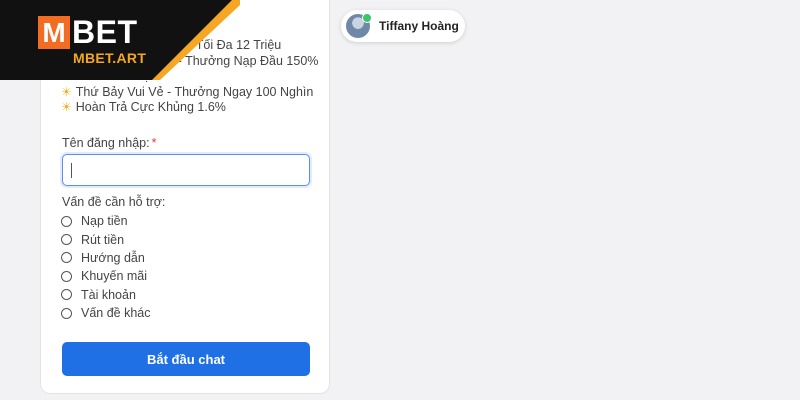 The width and height of the screenshot is (800, 400). Describe the element at coordinates (106, 239) in the screenshot. I see `radio-option-withdraw: Rút tiền` at that location.